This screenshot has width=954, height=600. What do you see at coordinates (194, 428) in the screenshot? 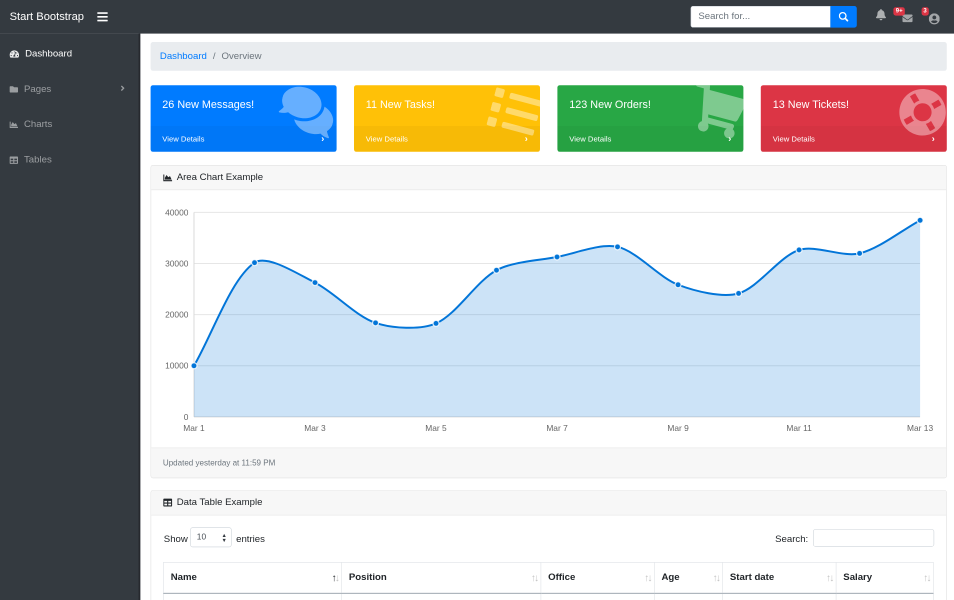
I see `svg-text: Mar 1` at bounding box center [194, 428].